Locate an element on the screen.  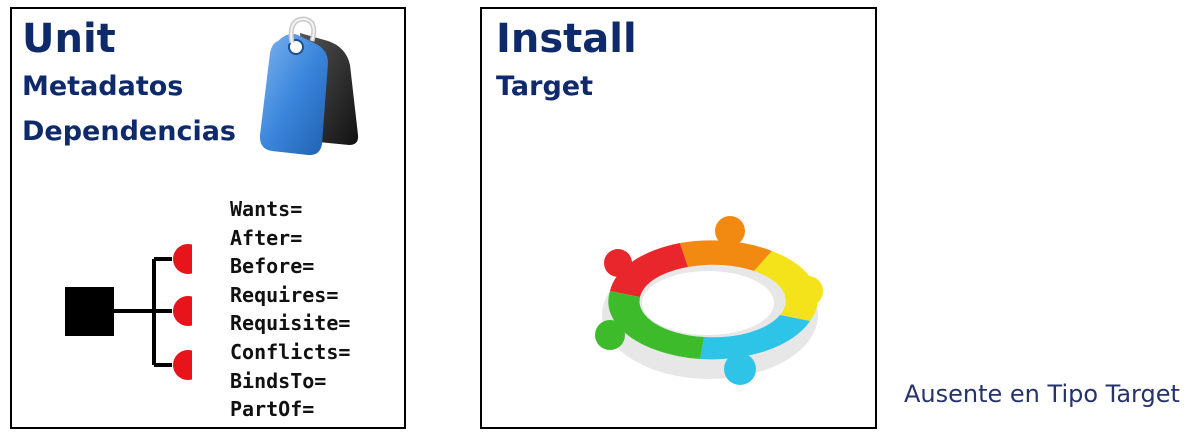
unit-node-square is located at coordinates (89, 311).